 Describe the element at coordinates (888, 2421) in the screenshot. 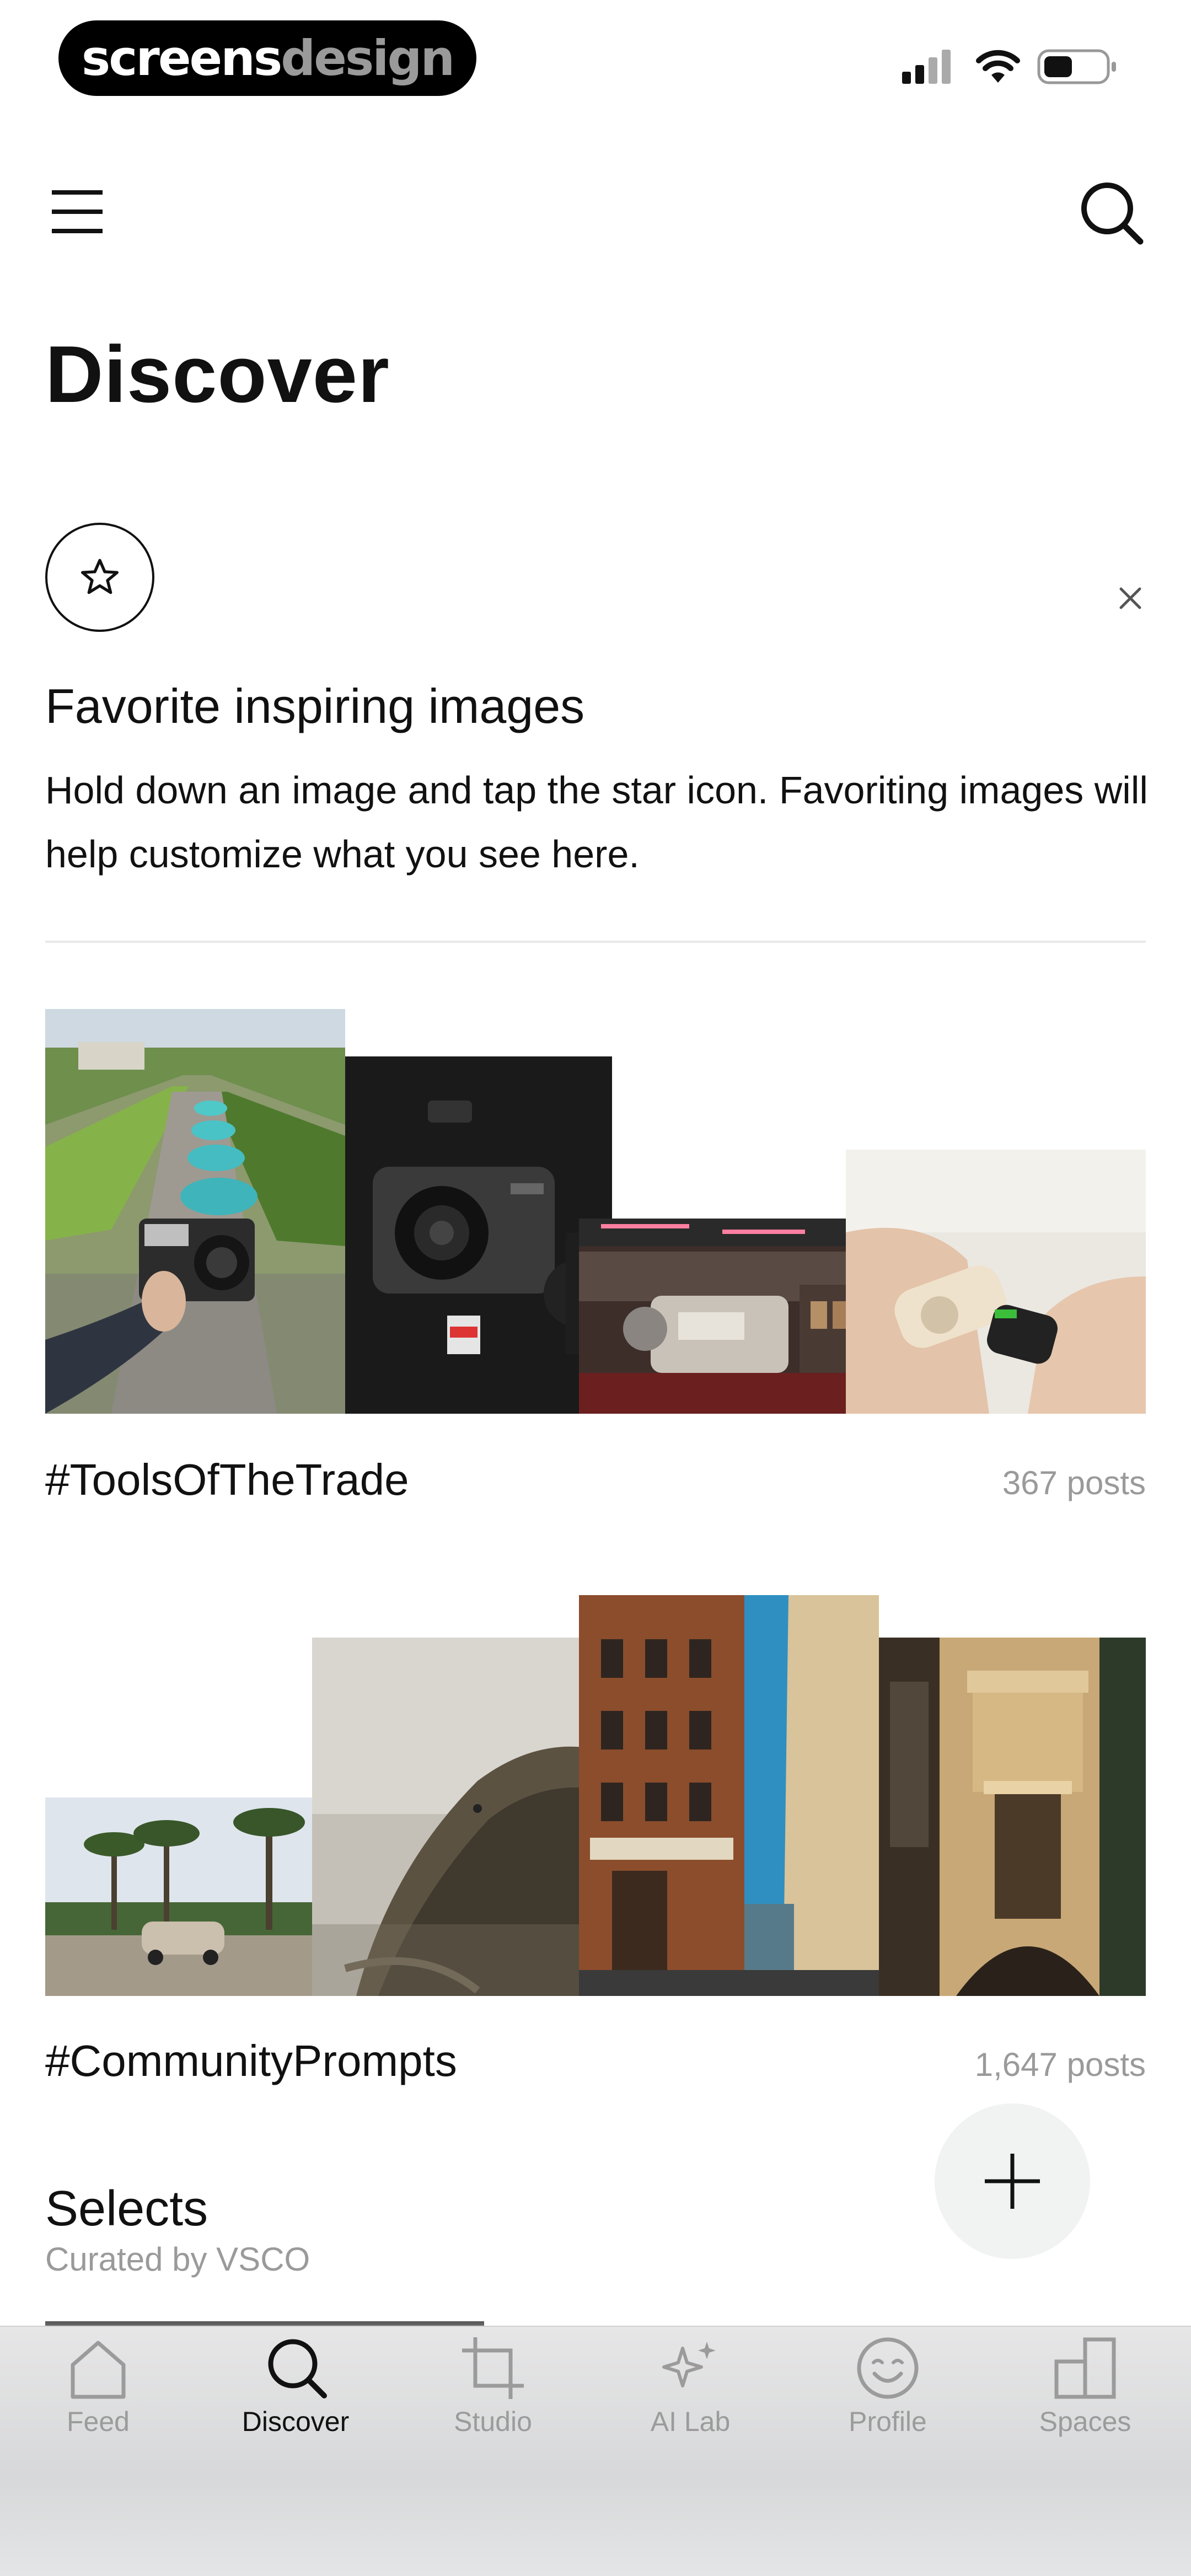

I see `tab-label: Profile` at that location.